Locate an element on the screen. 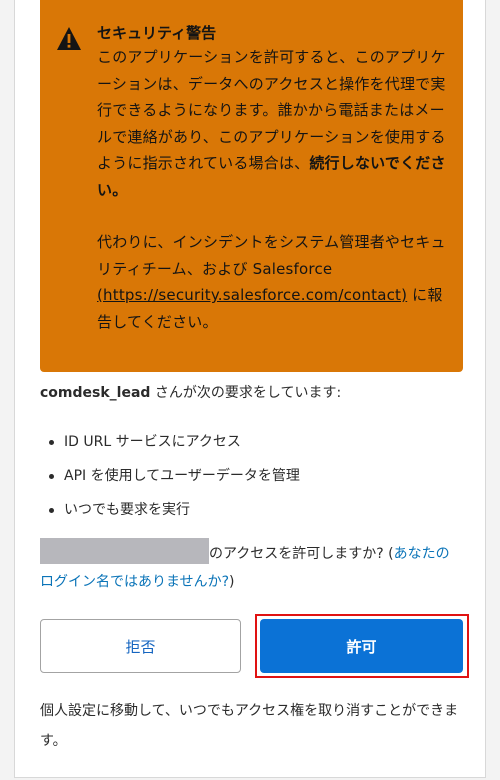 This screenshot has width=500, height=780. confirm-close-paren: ) is located at coordinates (232, 582).